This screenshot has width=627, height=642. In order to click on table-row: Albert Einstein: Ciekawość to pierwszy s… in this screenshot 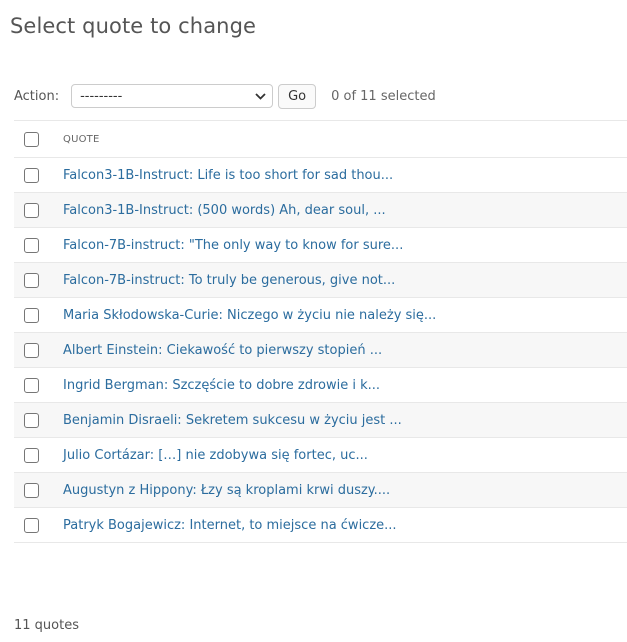, I will do `click(320, 350)`.